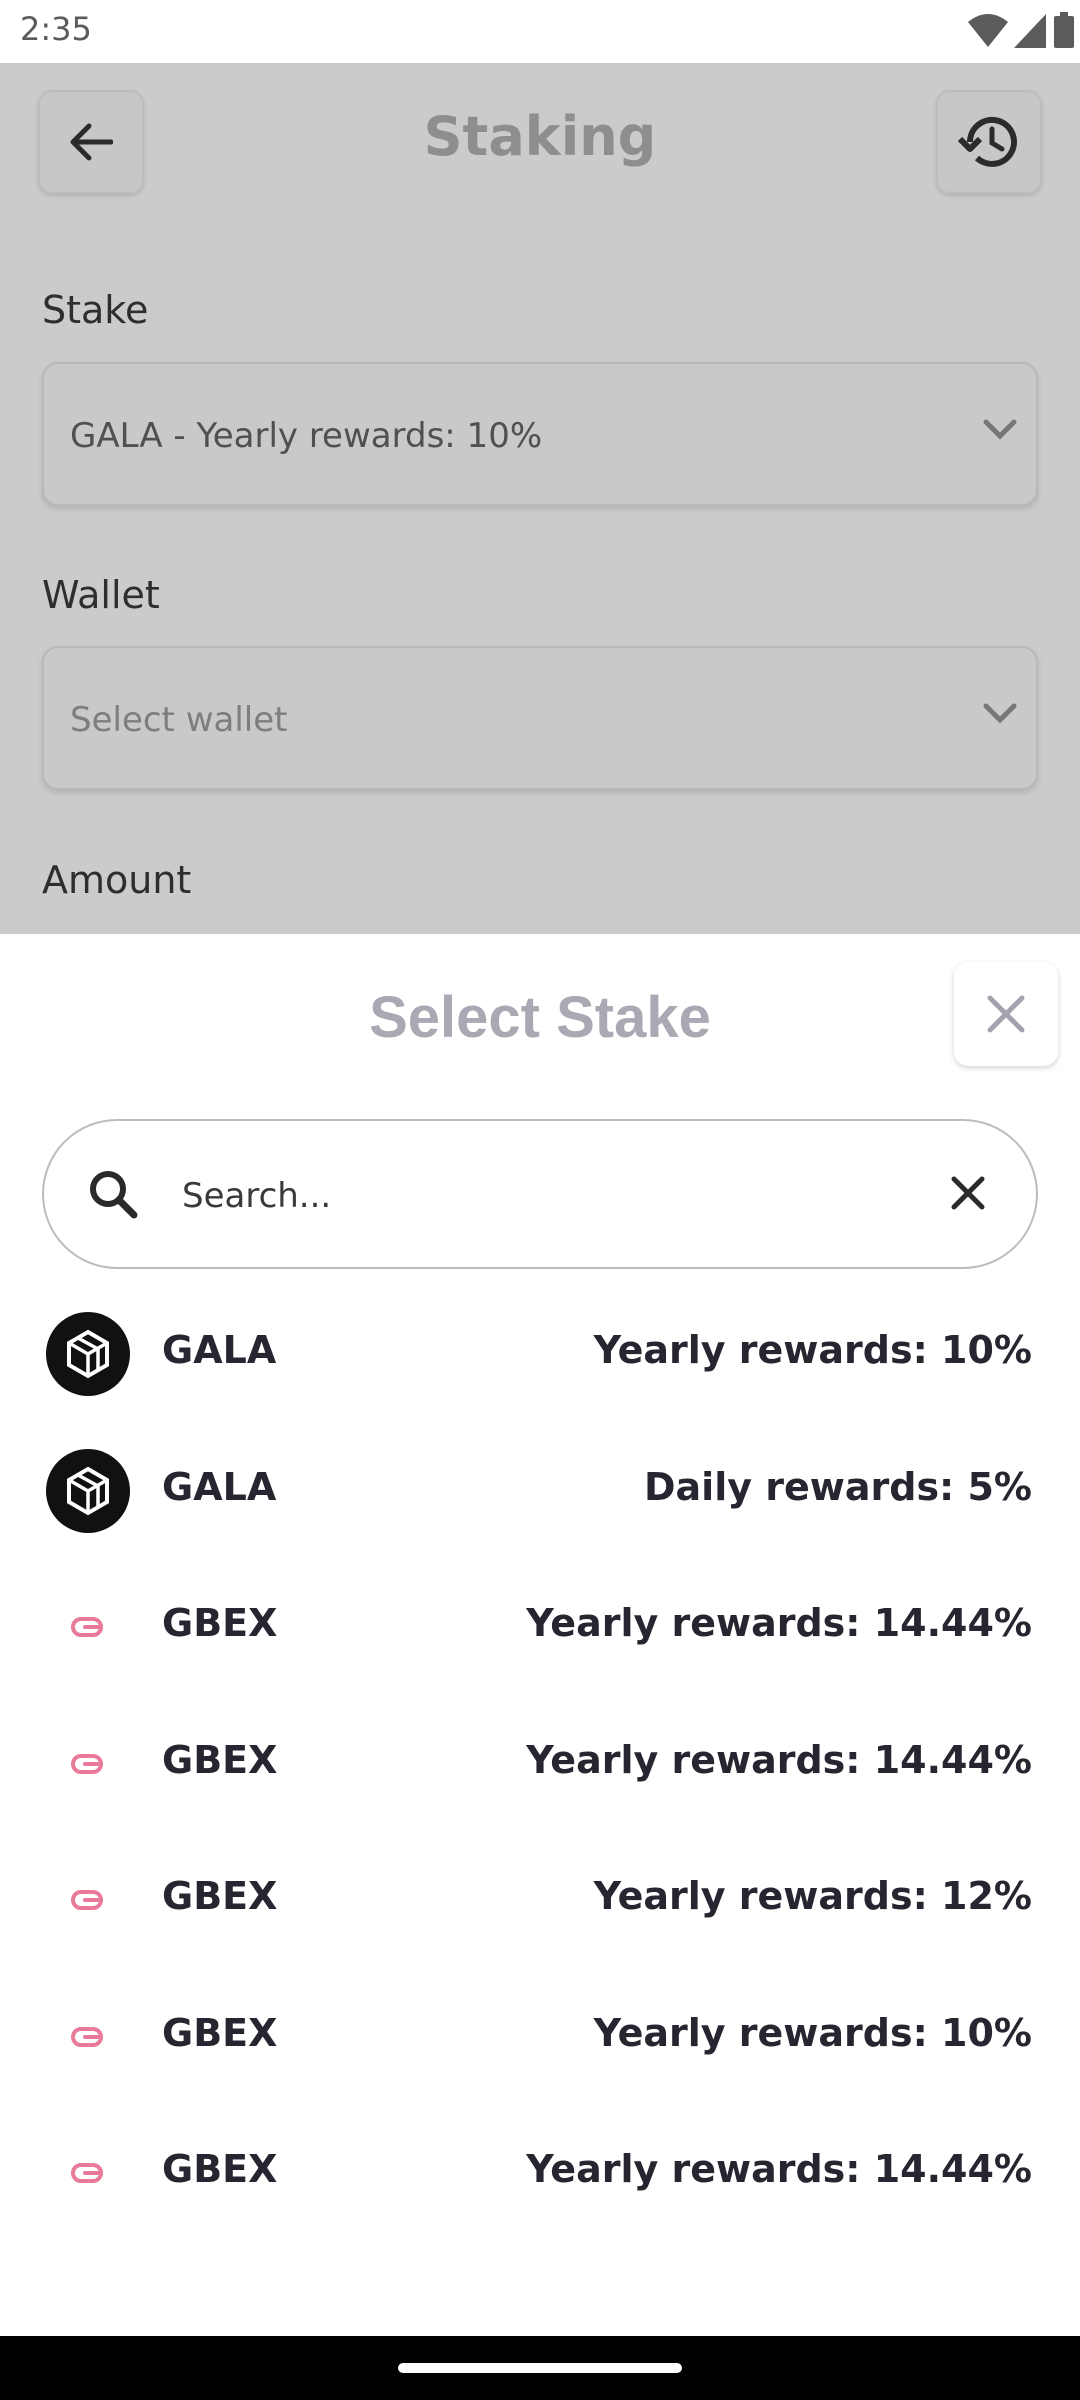 The width and height of the screenshot is (1080, 2400). I want to click on signal-icon, so click(1030, 31).